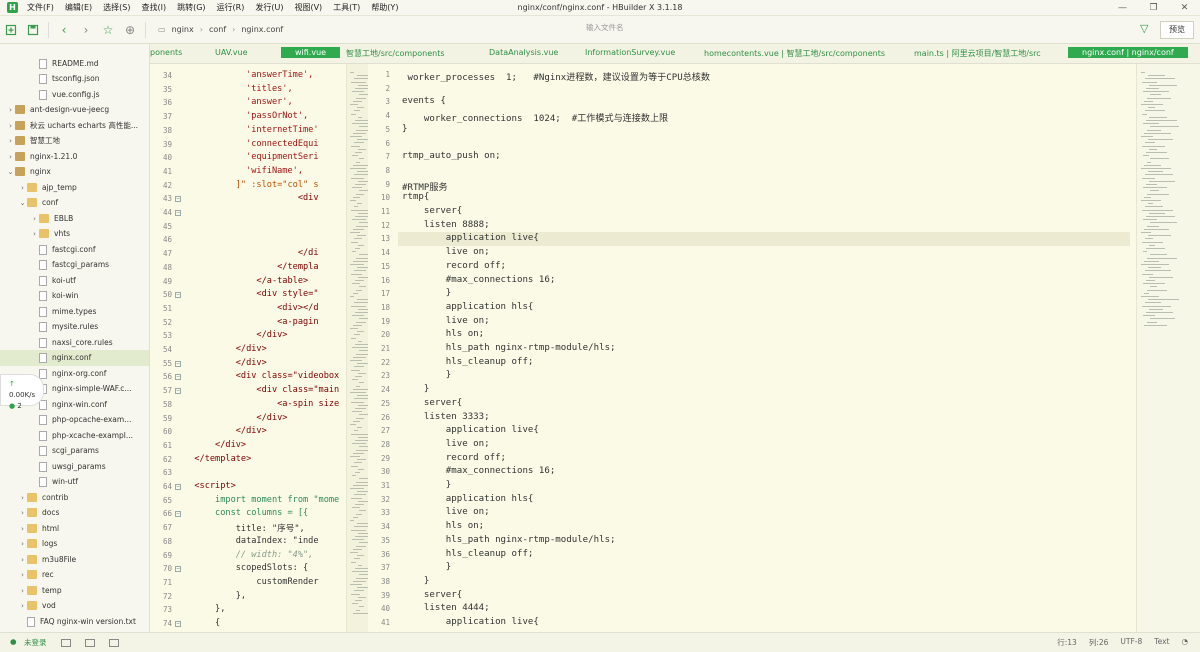  Describe the element at coordinates (251, 144) in the screenshot. I see `code-line: 'connectedEqui` at that location.